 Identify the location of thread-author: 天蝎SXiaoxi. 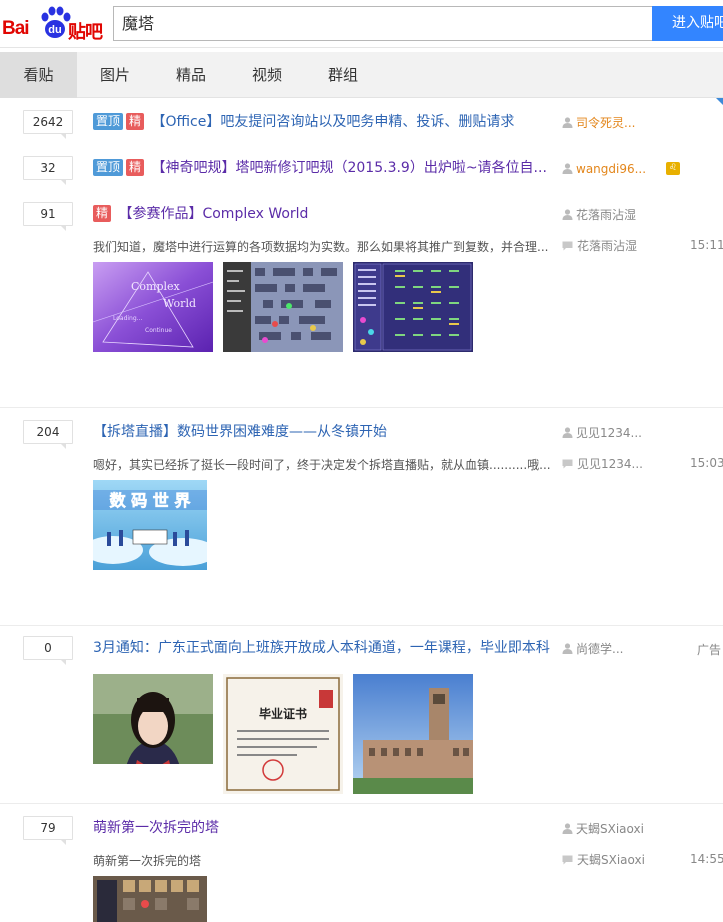
(603, 829).